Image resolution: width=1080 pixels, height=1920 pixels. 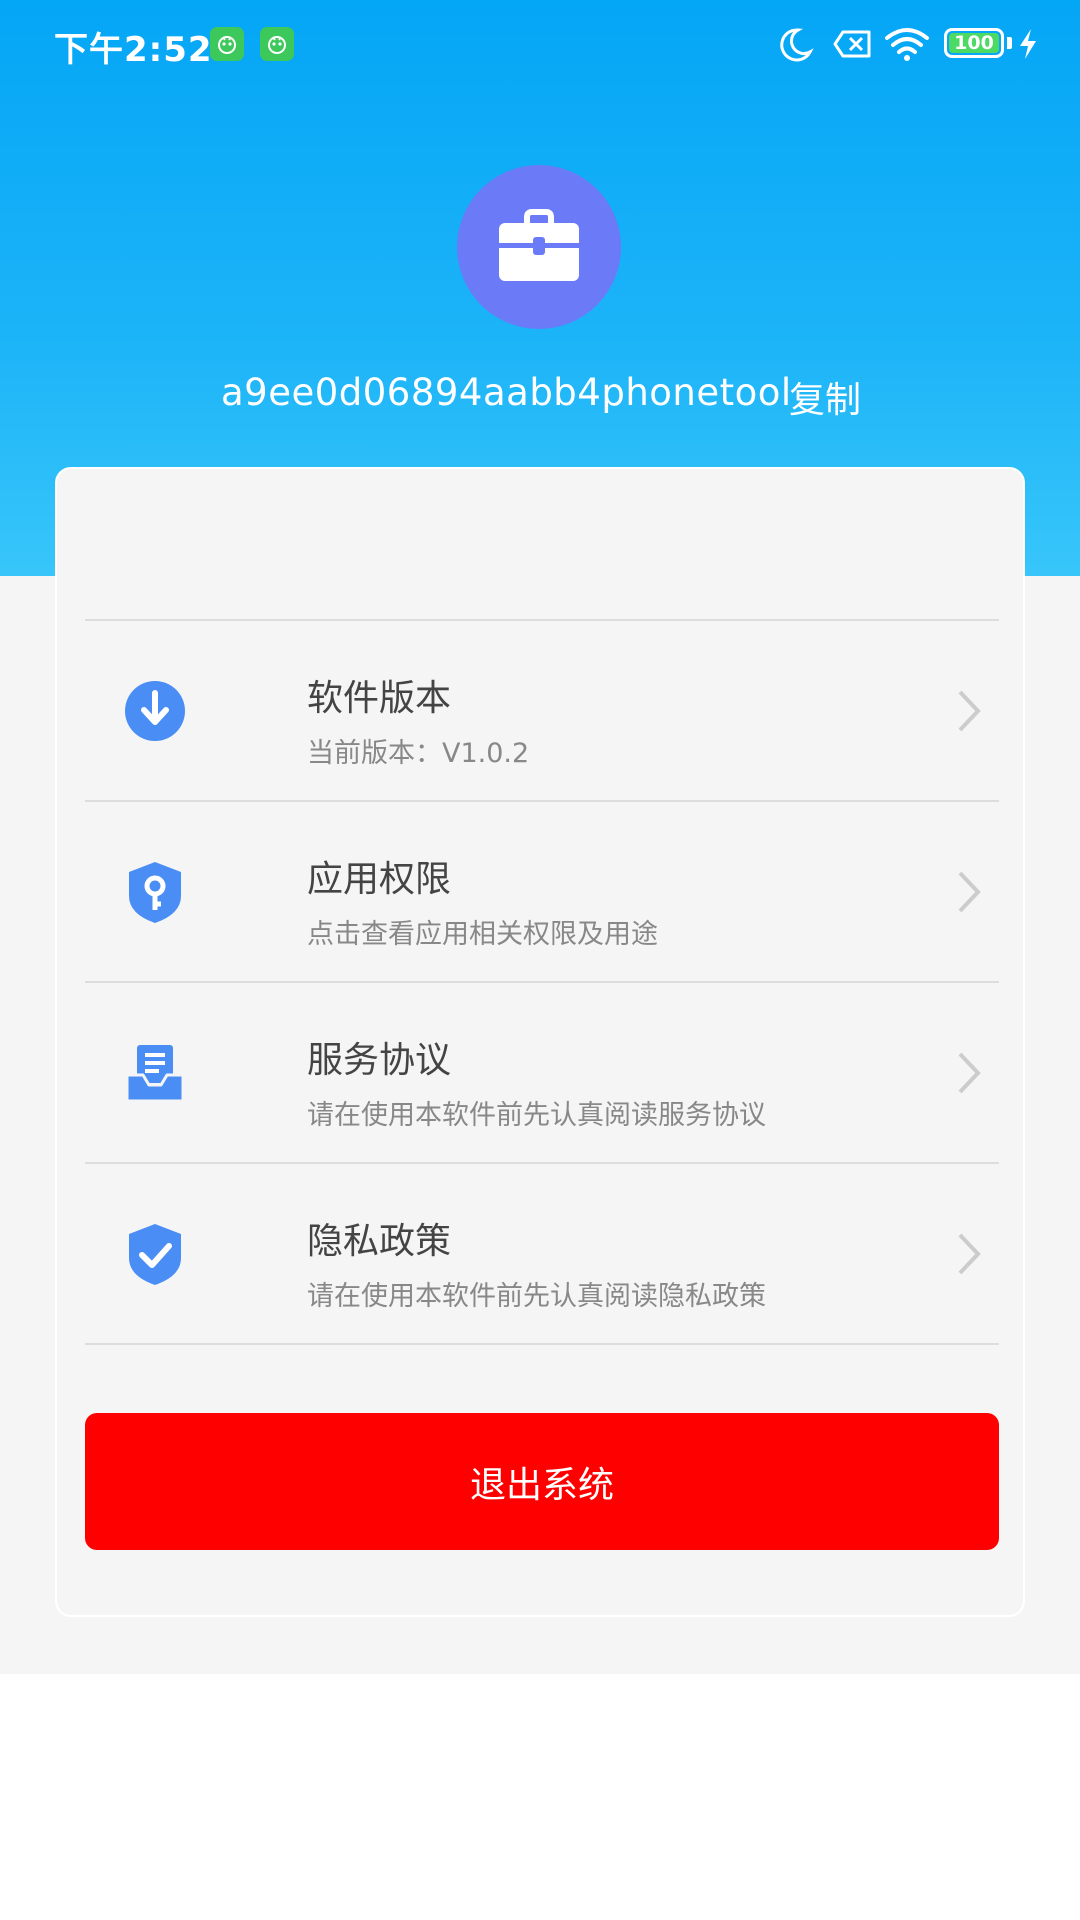 What do you see at coordinates (542, 1073) in the screenshot?
I see `menu-item-service-agreement: 服务协议 请在使用本软件前先认真阅读服务协议` at bounding box center [542, 1073].